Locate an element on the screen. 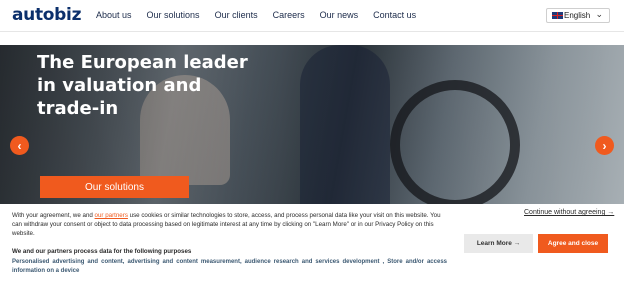 This screenshot has width=624, height=281. chevron-down-icon: ⌄ is located at coordinates (599, 14).